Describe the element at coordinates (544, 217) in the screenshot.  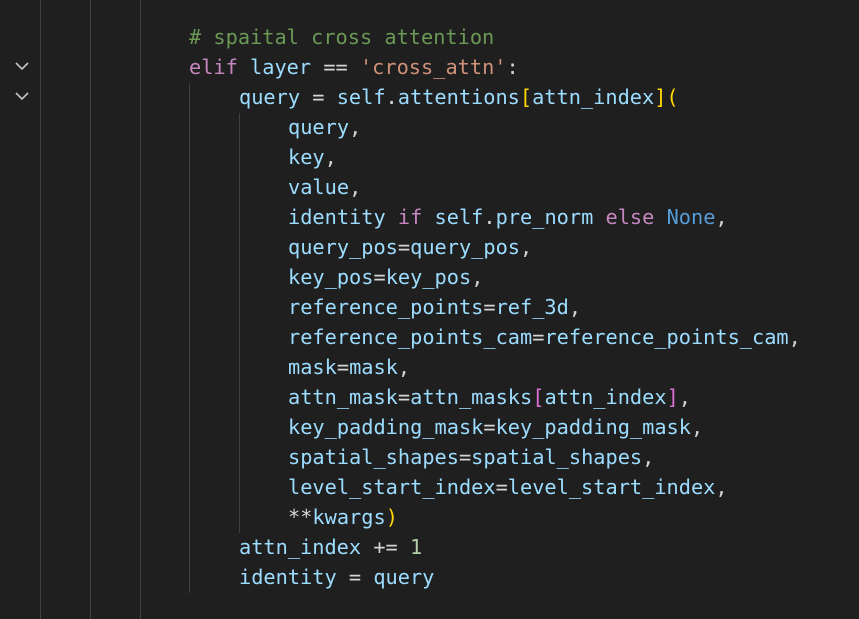
I see `code-token: pre_norm` at that location.